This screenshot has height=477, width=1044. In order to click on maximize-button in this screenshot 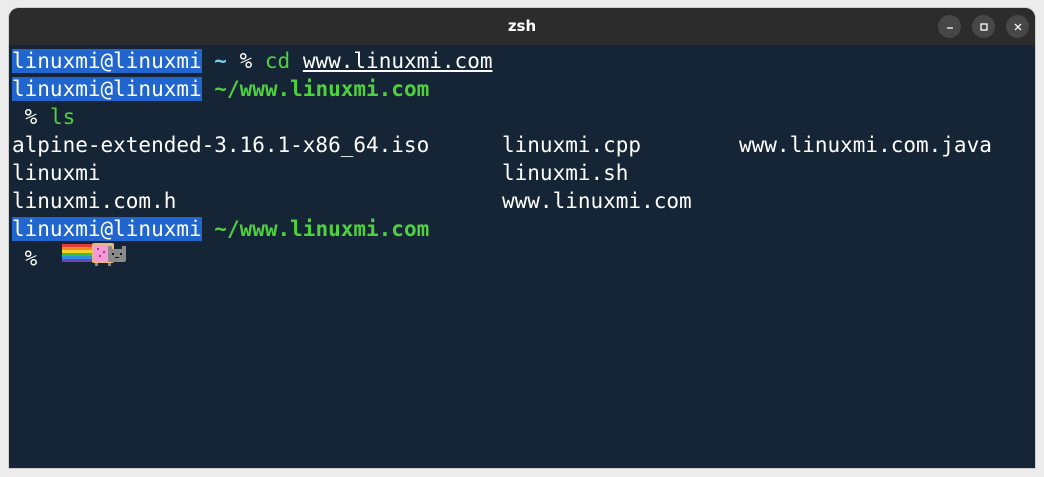, I will do `click(983, 26)`.